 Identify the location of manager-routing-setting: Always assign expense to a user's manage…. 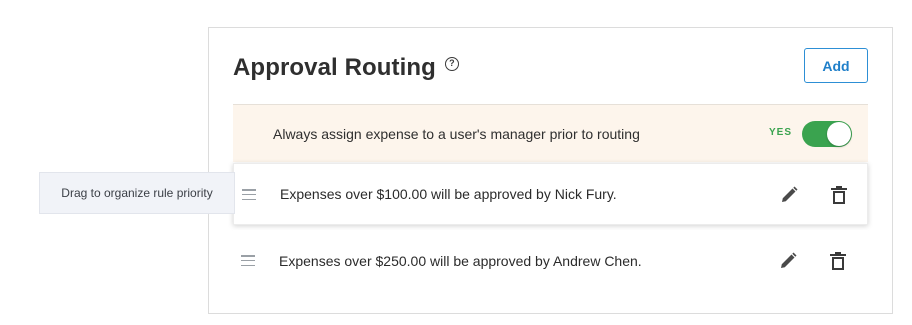
(550, 133).